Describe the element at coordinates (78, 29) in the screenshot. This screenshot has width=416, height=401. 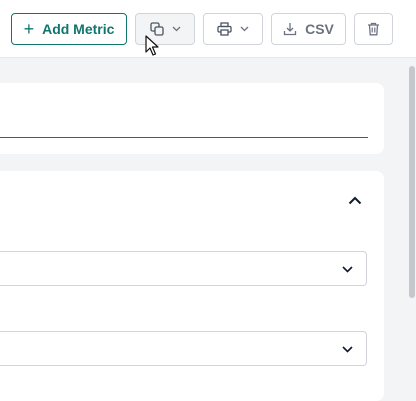
I see `add-metric-label: Add Metric` at that location.